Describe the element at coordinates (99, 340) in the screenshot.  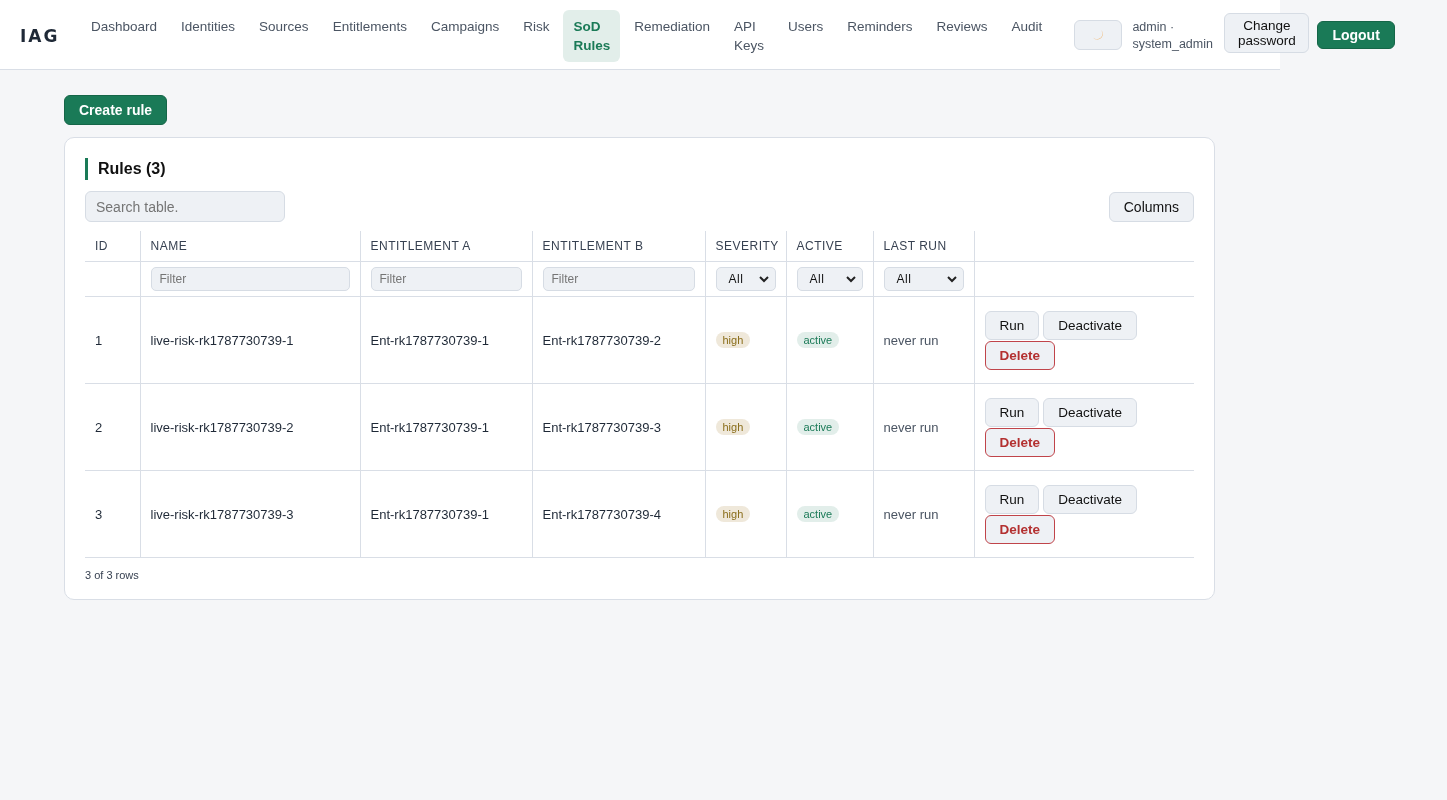
I see `id-cell: 1` at that location.